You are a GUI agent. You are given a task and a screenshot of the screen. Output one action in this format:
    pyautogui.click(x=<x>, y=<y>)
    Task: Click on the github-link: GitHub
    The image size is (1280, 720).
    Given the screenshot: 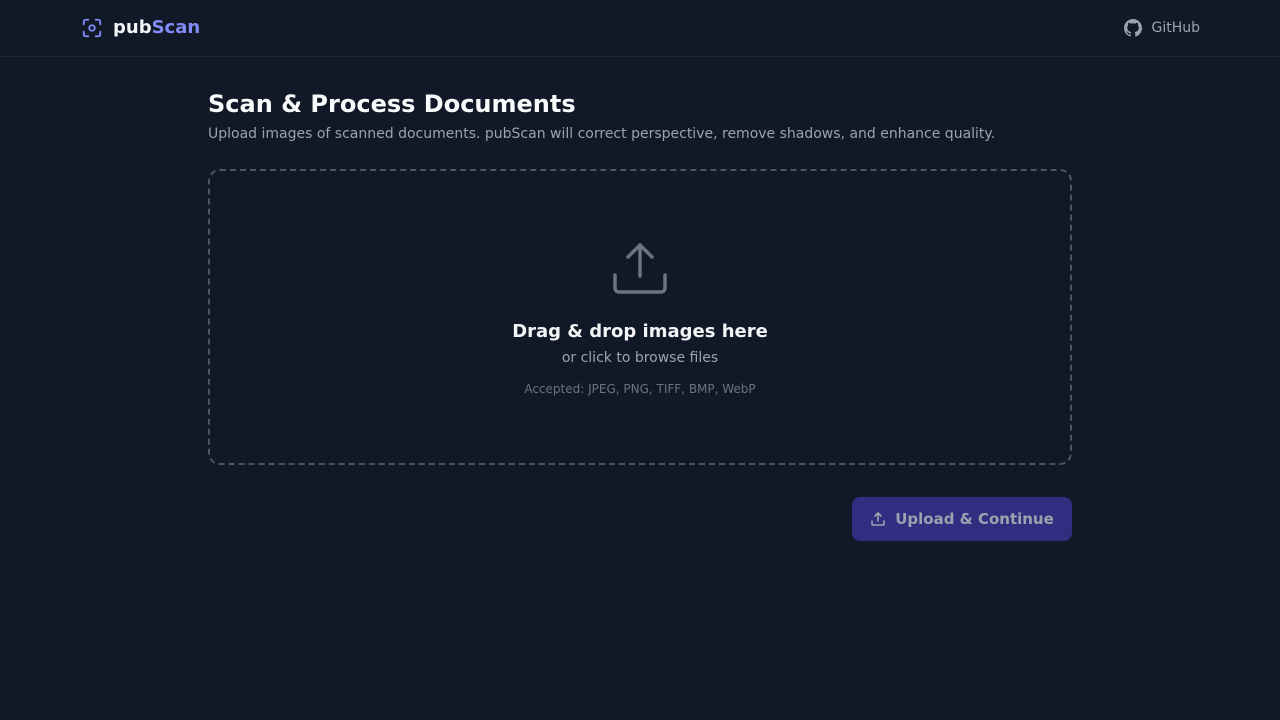 What is the action you would take?
    pyautogui.click(x=1162, y=28)
    